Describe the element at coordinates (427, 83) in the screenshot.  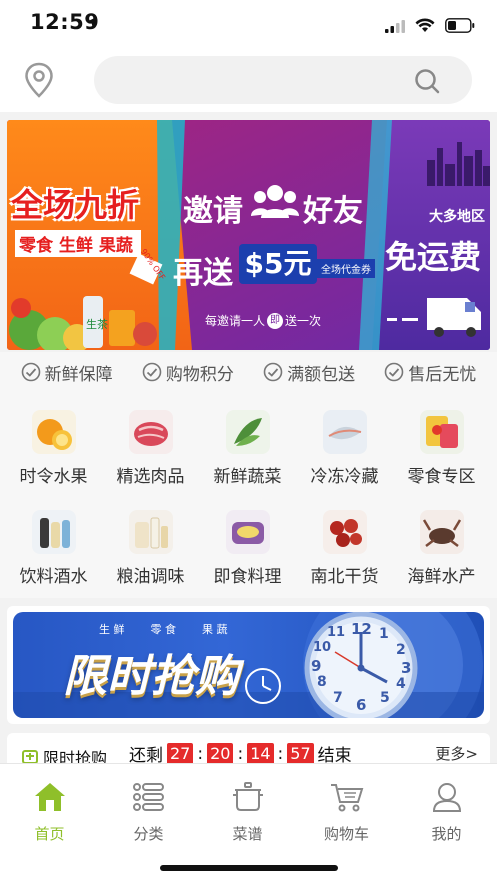
I see `search-icon` at that location.